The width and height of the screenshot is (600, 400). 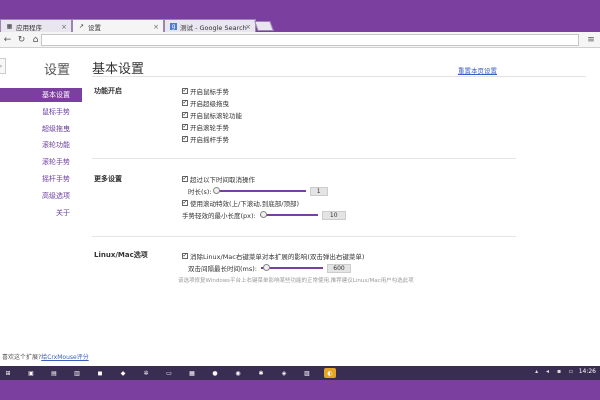 I want to click on sidebar-item-label: 超级拖曳, so click(x=56, y=129).